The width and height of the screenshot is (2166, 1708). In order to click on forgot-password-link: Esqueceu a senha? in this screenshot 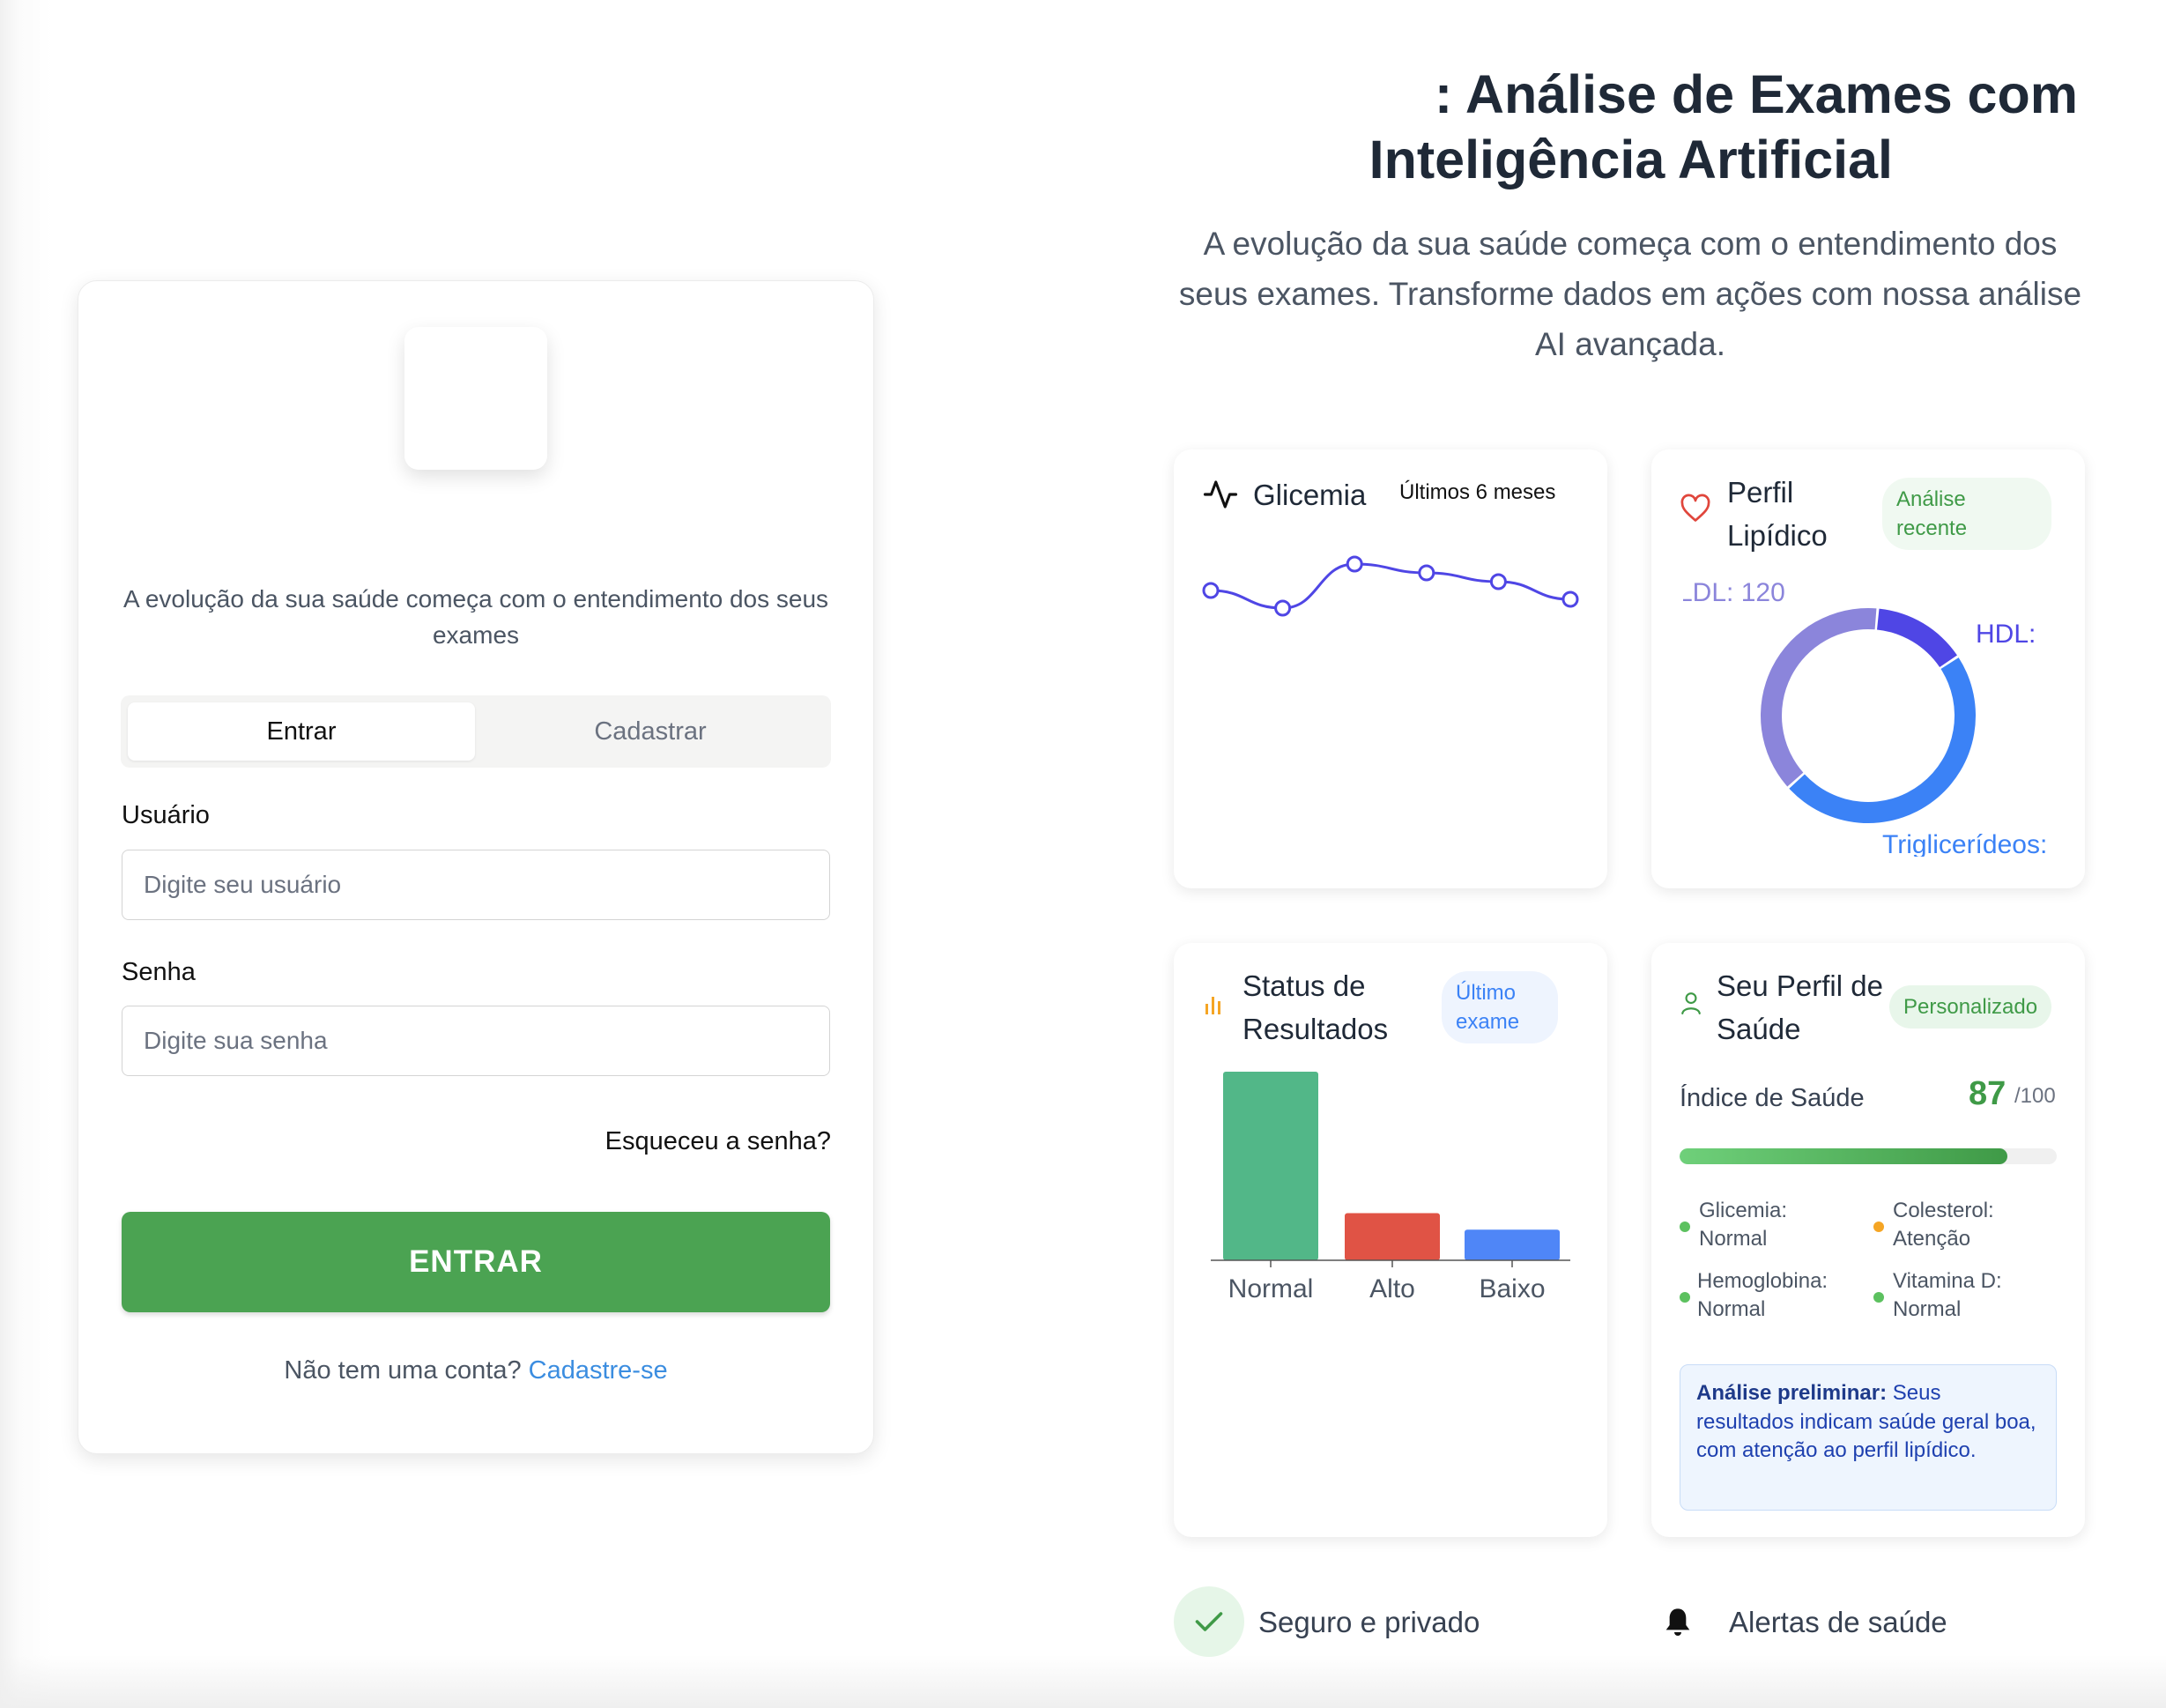, I will do `click(718, 1141)`.